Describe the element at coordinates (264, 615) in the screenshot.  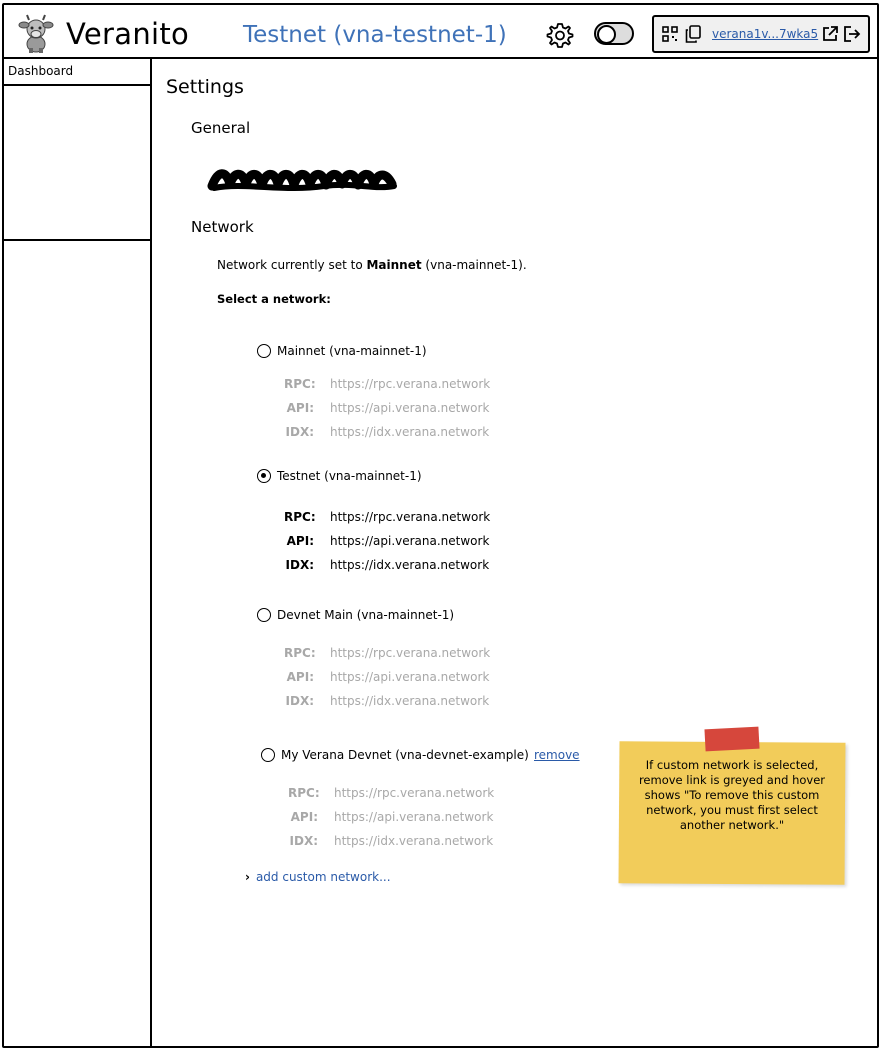
I see `radio-devnet-main` at that location.